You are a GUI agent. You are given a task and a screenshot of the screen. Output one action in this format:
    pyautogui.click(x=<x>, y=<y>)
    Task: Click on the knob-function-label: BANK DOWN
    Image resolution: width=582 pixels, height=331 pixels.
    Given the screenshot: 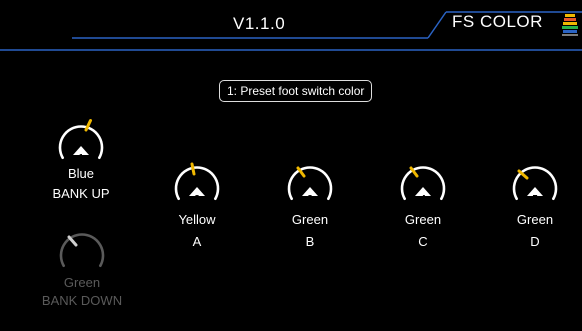 What is the action you would take?
    pyautogui.click(x=82, y=300)
    